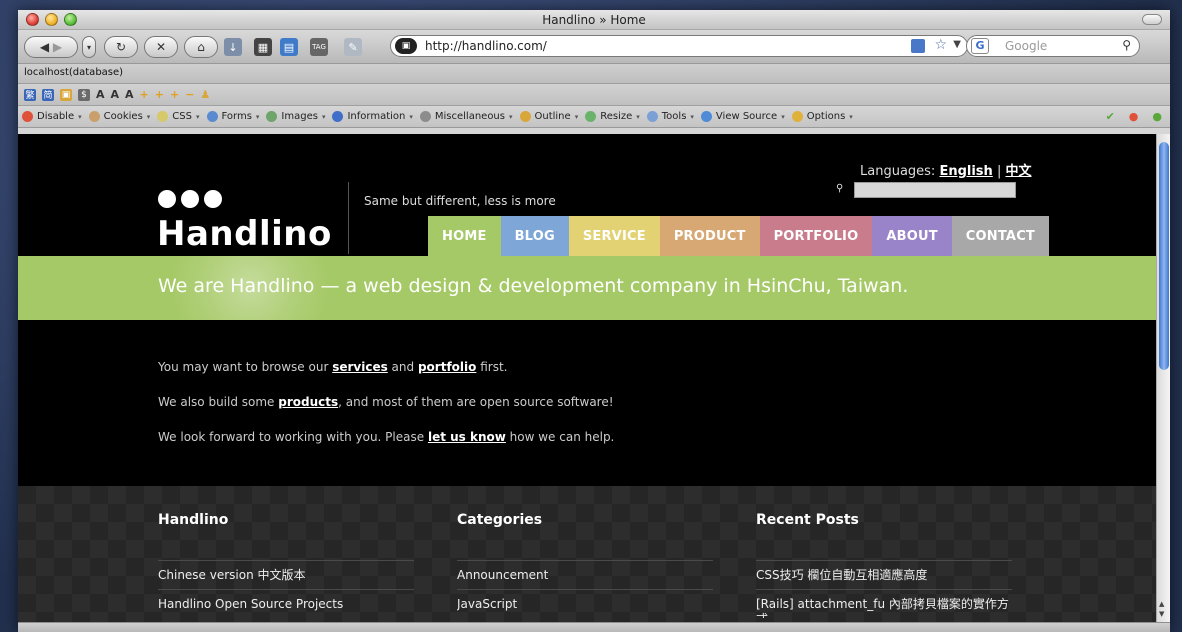 The image size is (1182, 632). What do you see at coordinates (319, 47) in the screenshot?
I see `tag-icon: TAG` at bounding box center [319, 47].